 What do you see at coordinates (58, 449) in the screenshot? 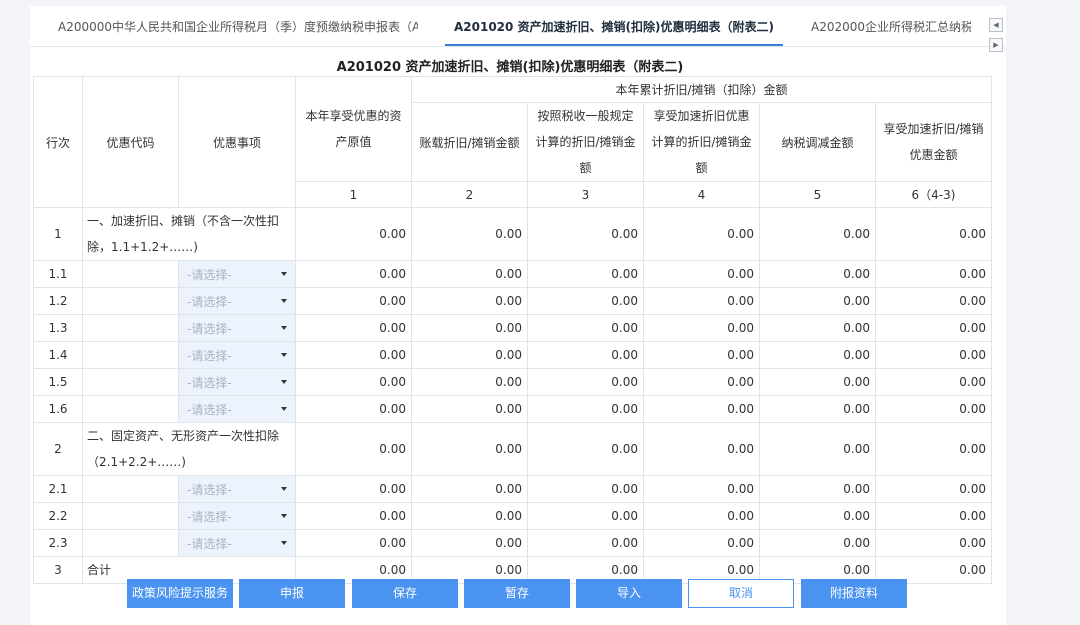
I see `row-number: 2` at bounding box center [58, 449].